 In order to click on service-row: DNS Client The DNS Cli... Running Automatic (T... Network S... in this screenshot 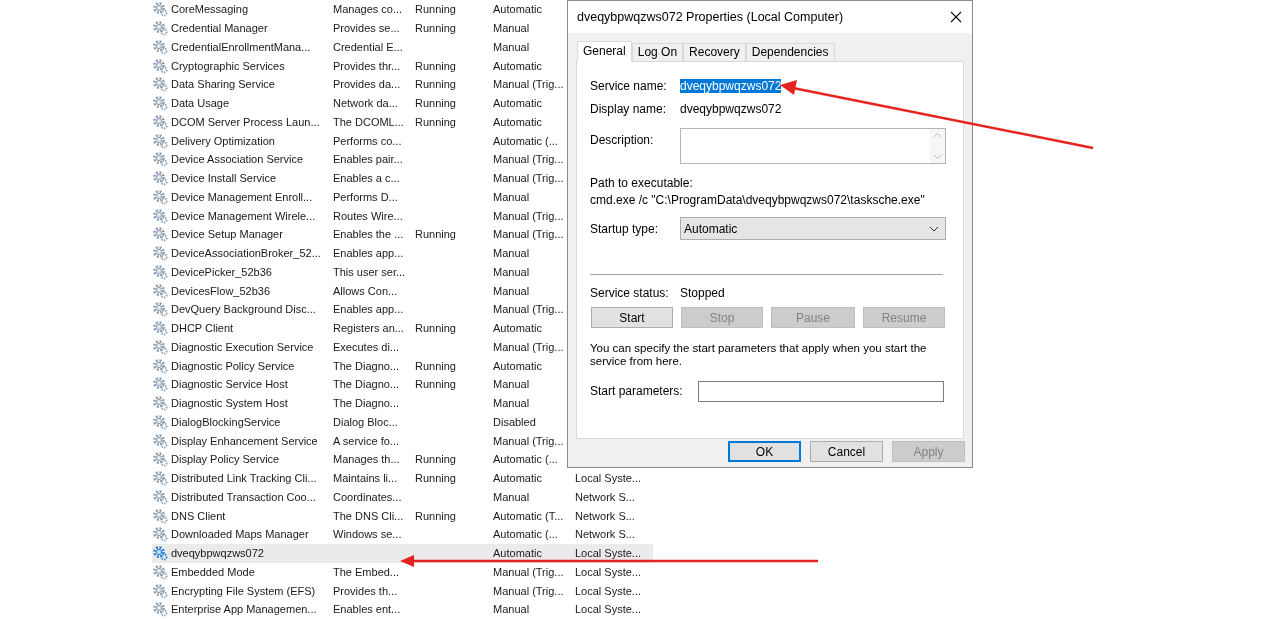, I will do `click(402, 515)`.